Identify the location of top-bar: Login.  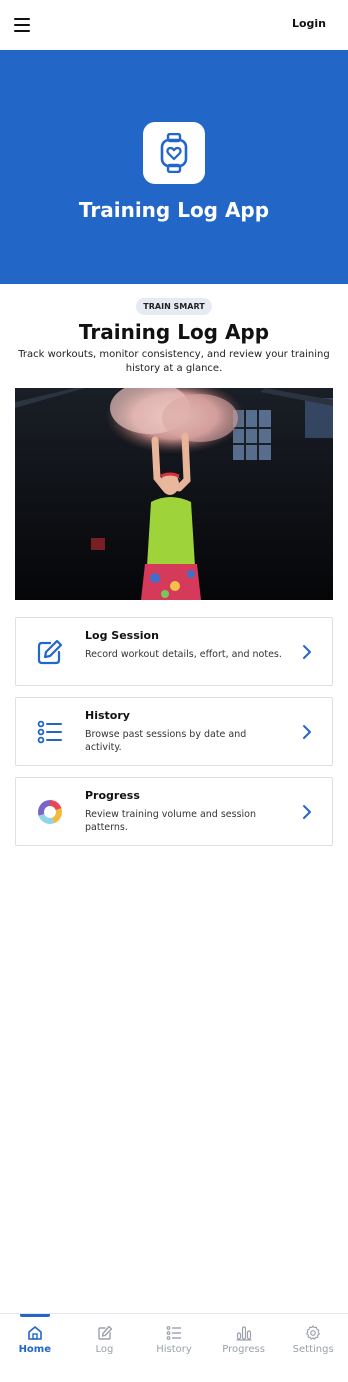
(174, 25).